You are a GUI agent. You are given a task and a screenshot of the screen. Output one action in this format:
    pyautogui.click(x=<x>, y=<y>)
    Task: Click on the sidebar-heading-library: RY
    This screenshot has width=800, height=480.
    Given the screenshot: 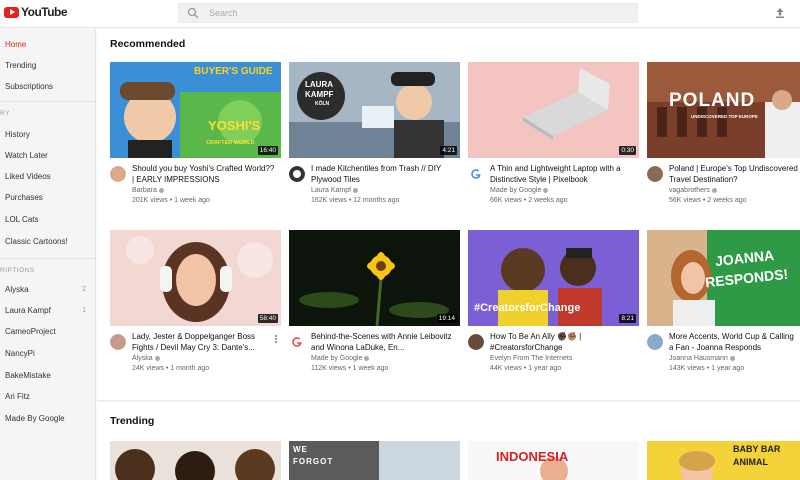 What is the action you would take?
    pyautogui.click(x=5, y=113)
    